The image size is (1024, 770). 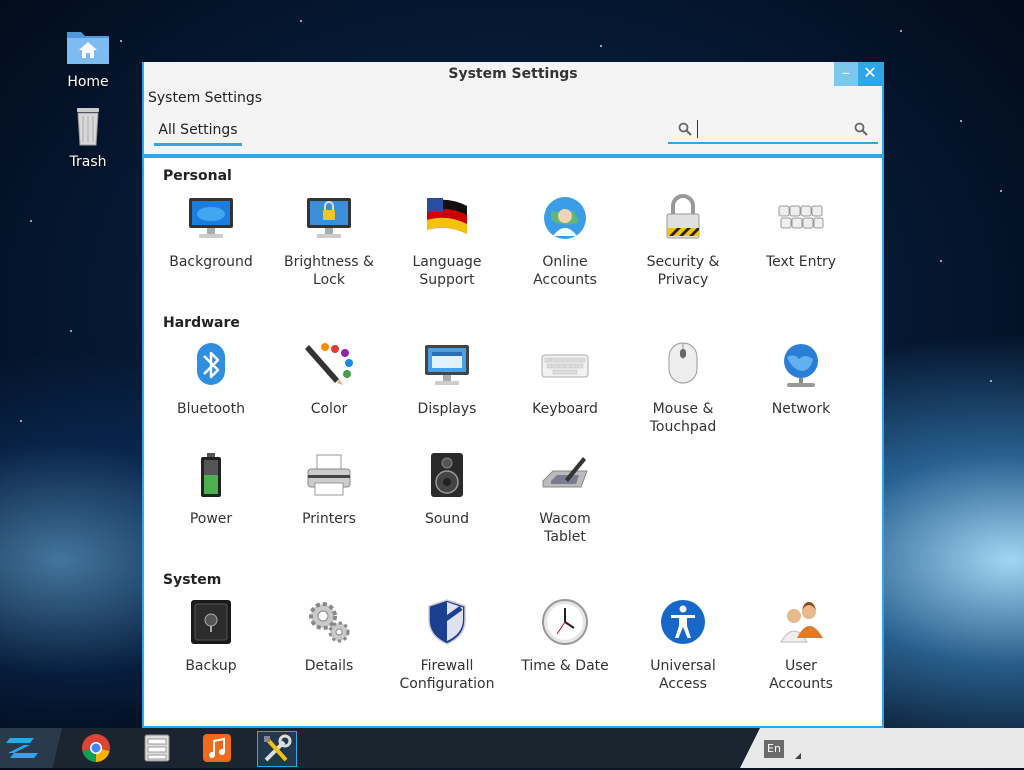 What do you see at coordinates (88, 127) in the screenshot?
I see `trash-icon` at bounding box center [88, 127].